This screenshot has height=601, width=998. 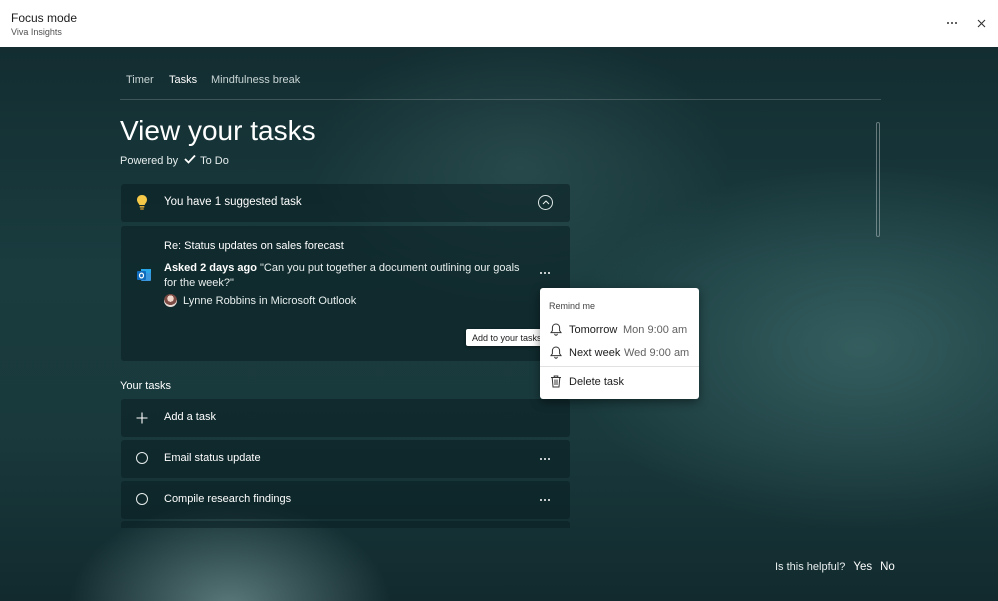 What do you see at coordinates (142, 420) in the screenshot?
I see `plus-icon` at bounding box center [142, 420].